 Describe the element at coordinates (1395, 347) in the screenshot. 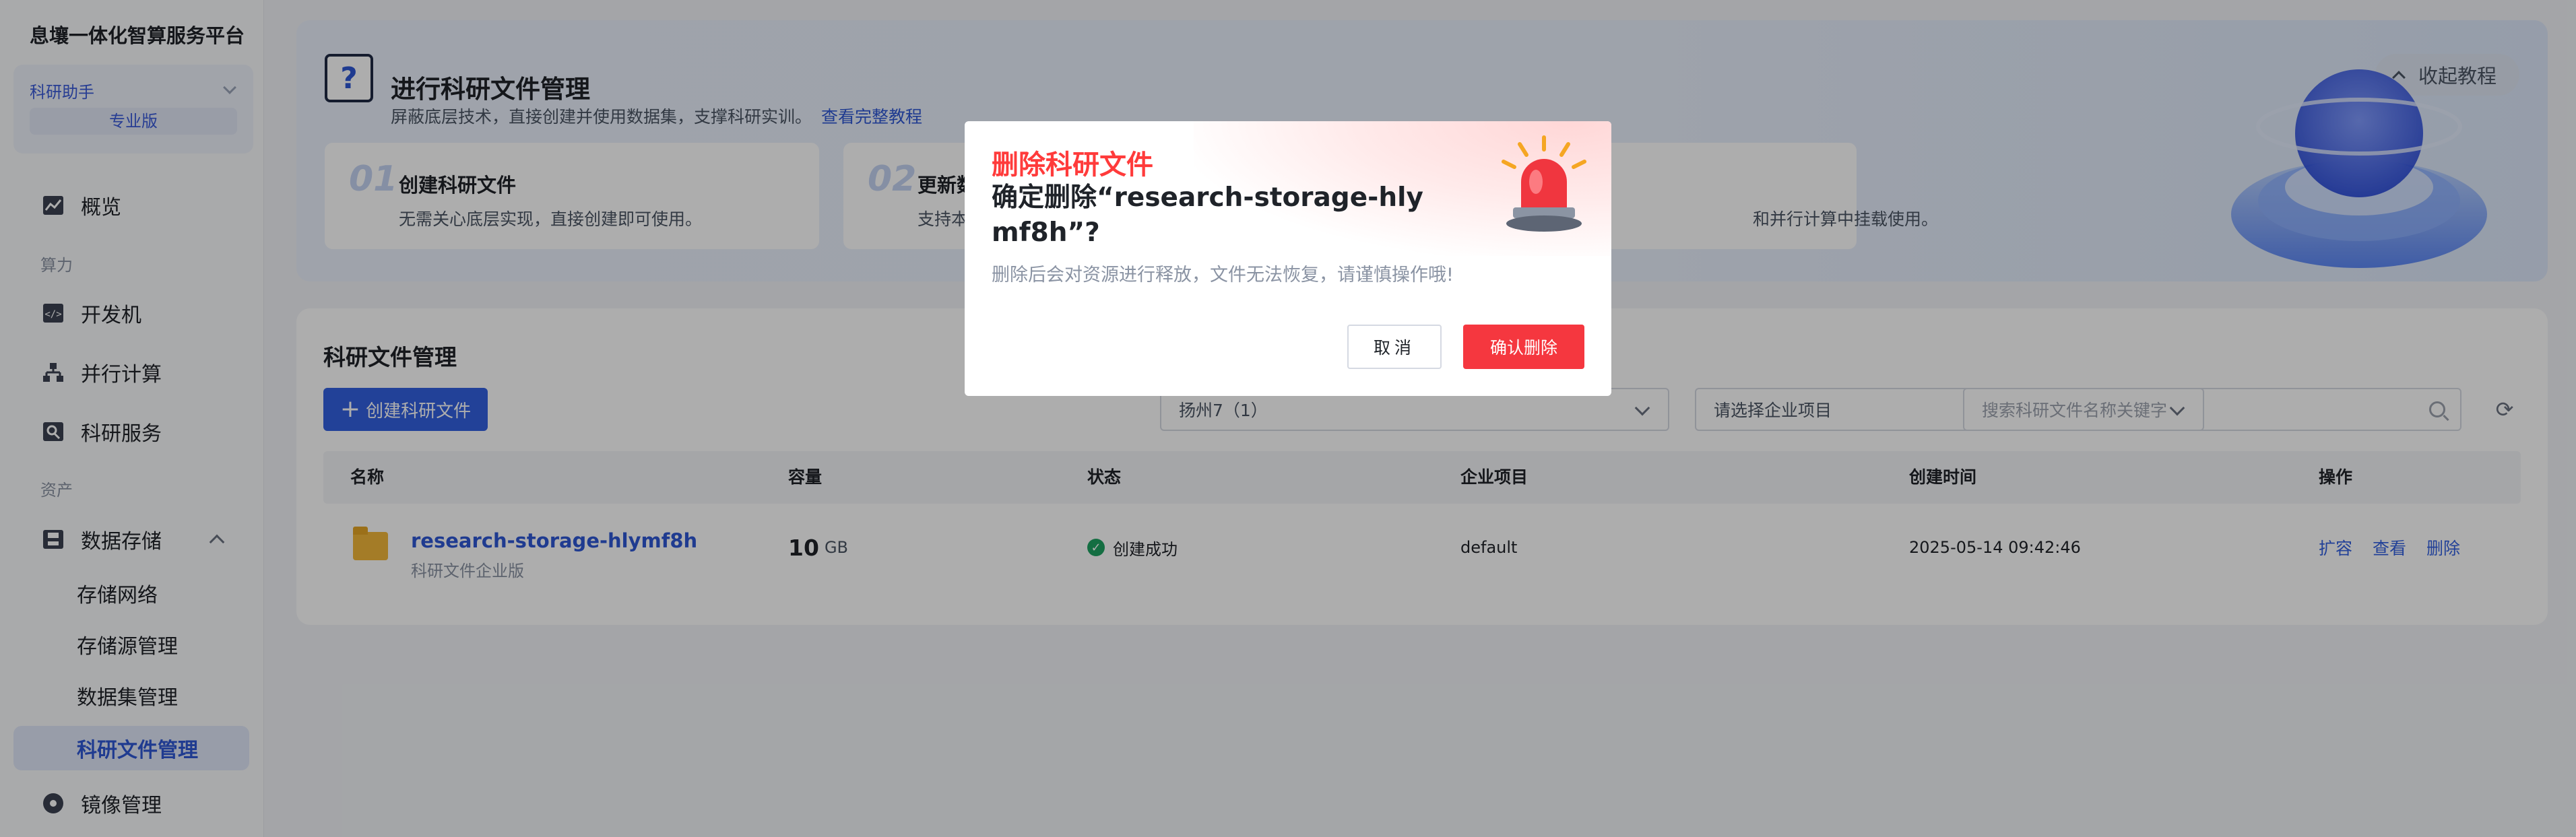

I see `cancel-button: 取消` at that location.